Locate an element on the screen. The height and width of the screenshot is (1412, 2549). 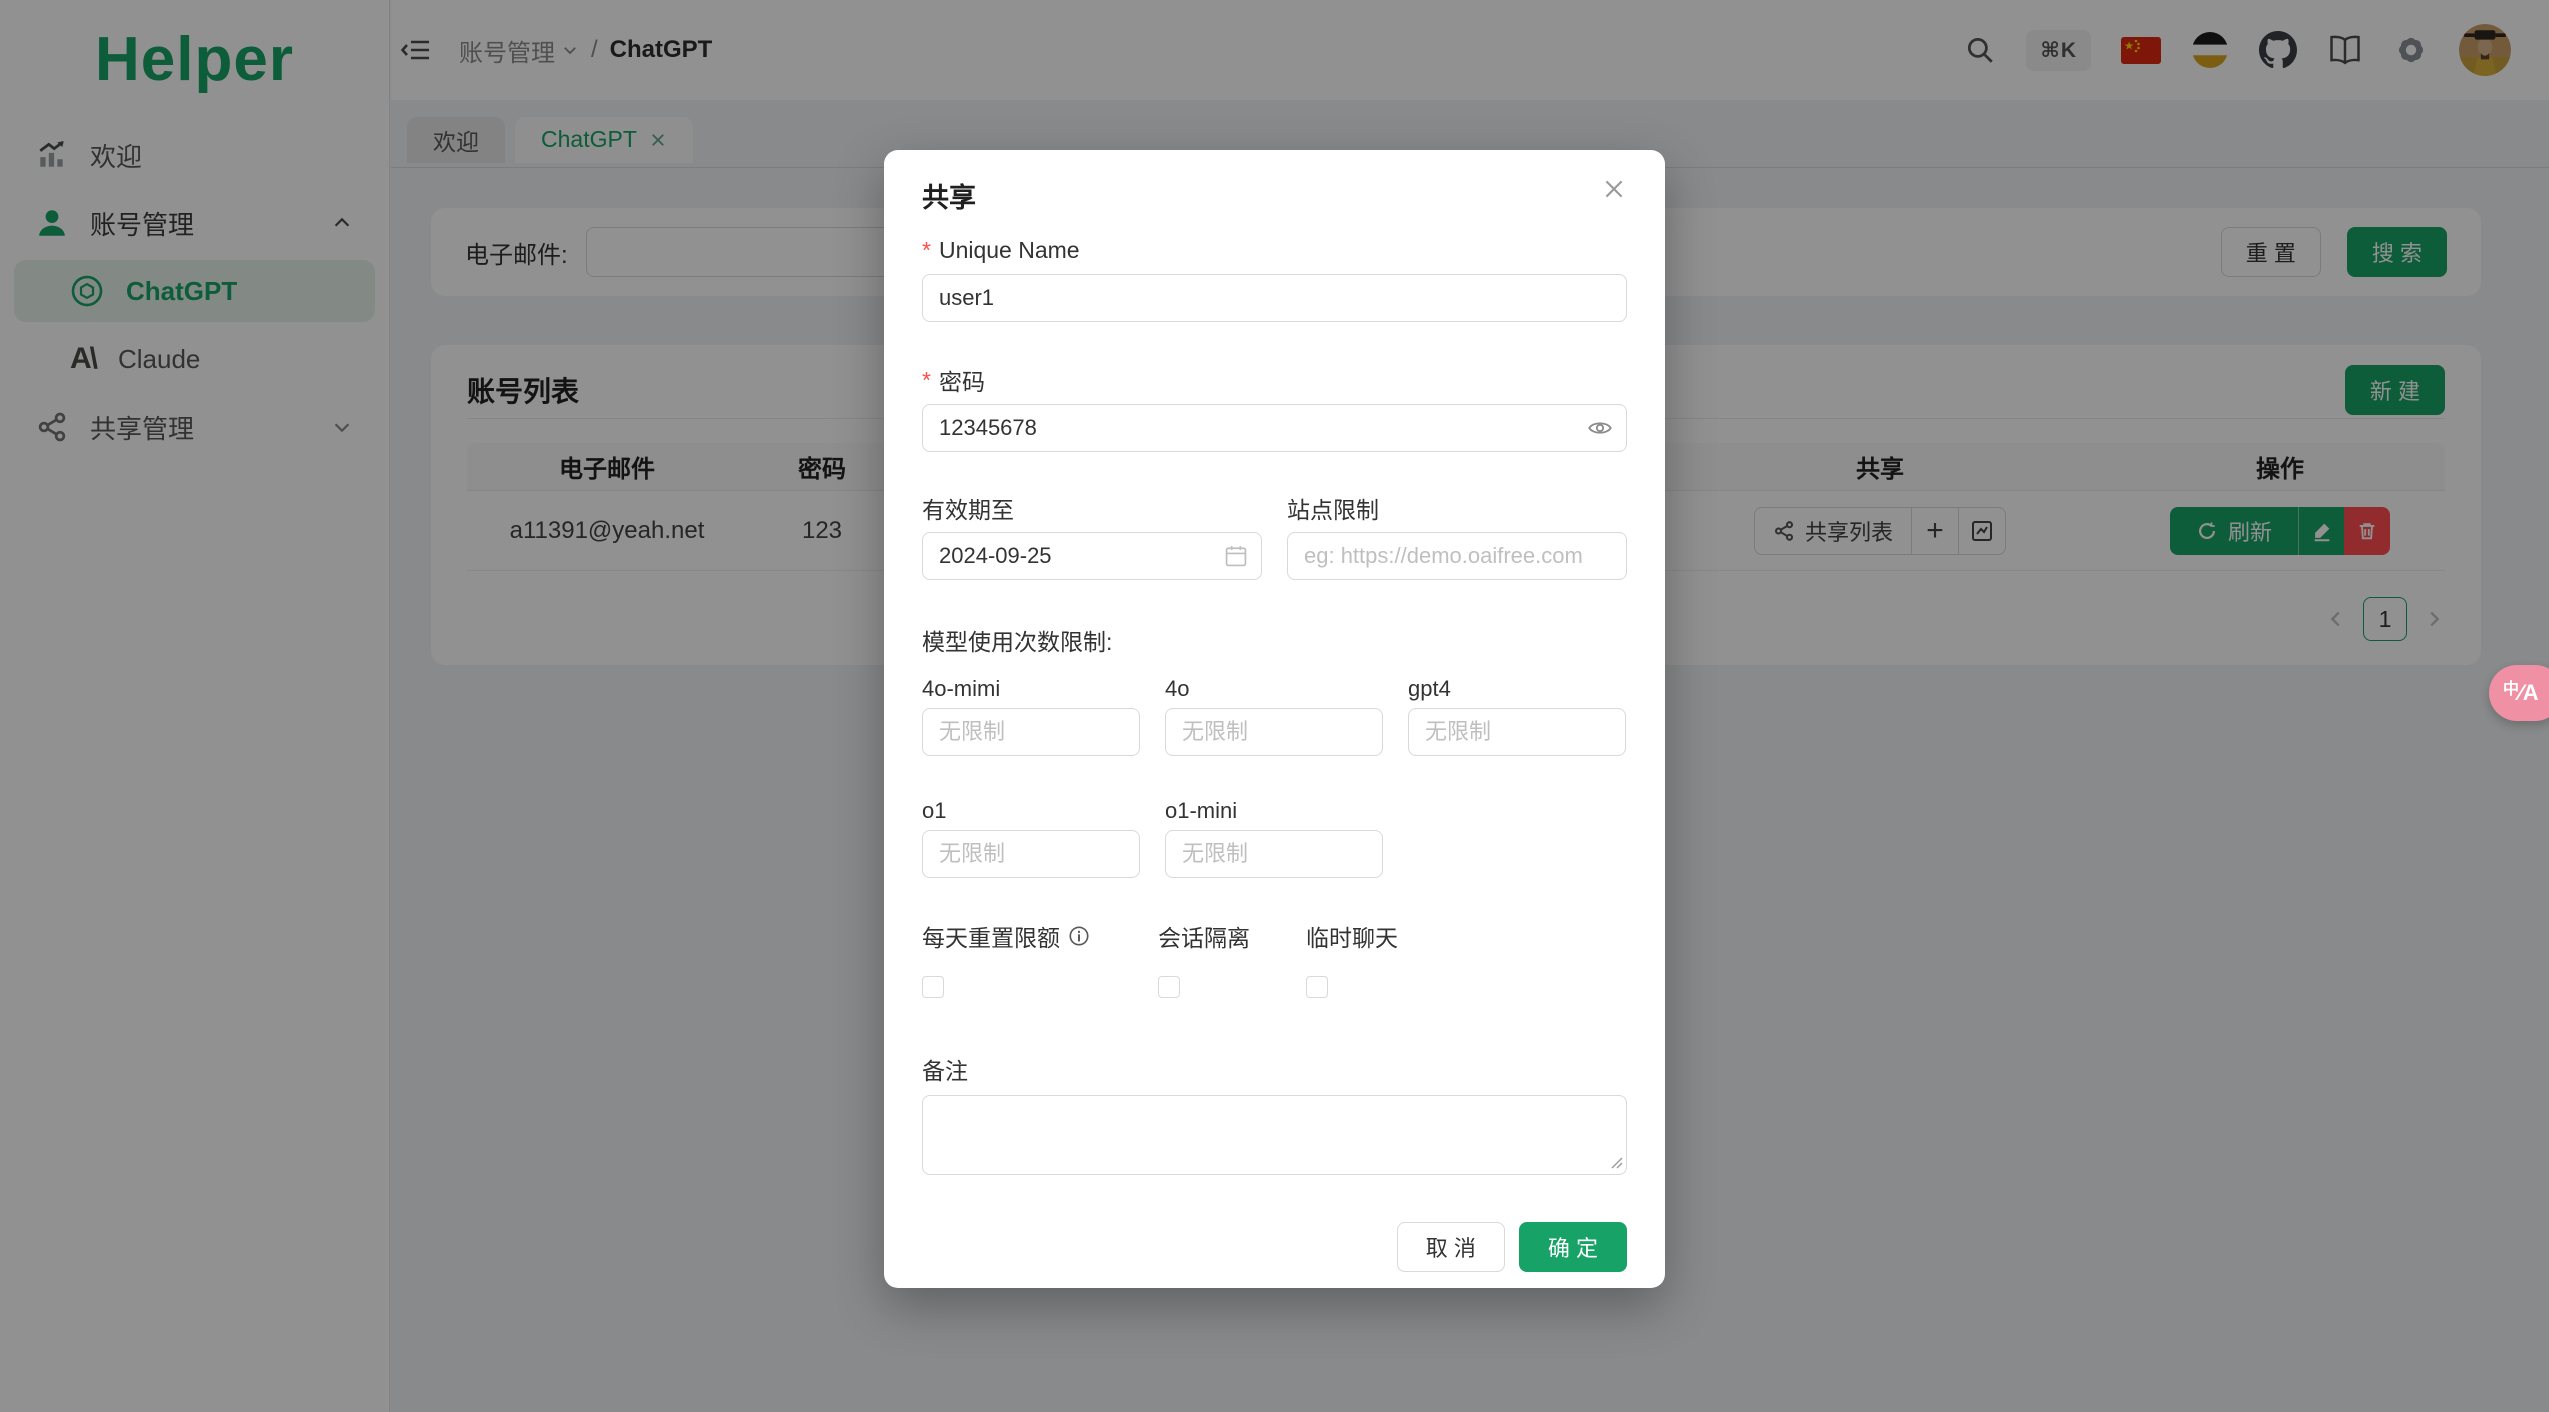
model-limit-input-4o-mimi is located at coordinates (1031, 732).